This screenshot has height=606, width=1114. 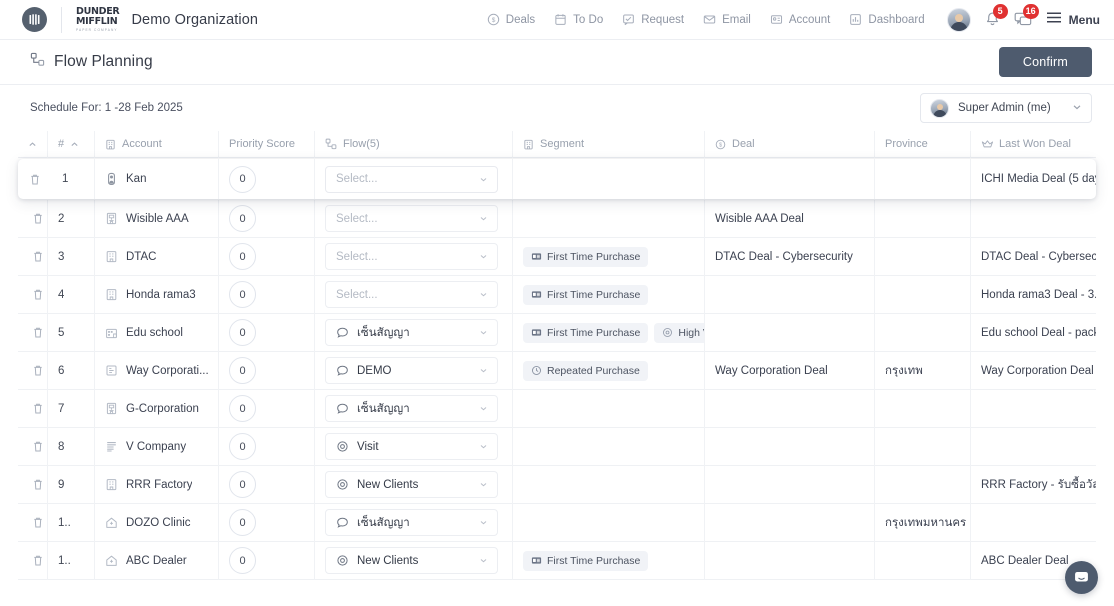 What do you see at coordinates (790, 144) in the screenshot?
I see `column-header-deal: $ Deal` at bounding box center [790, 144].